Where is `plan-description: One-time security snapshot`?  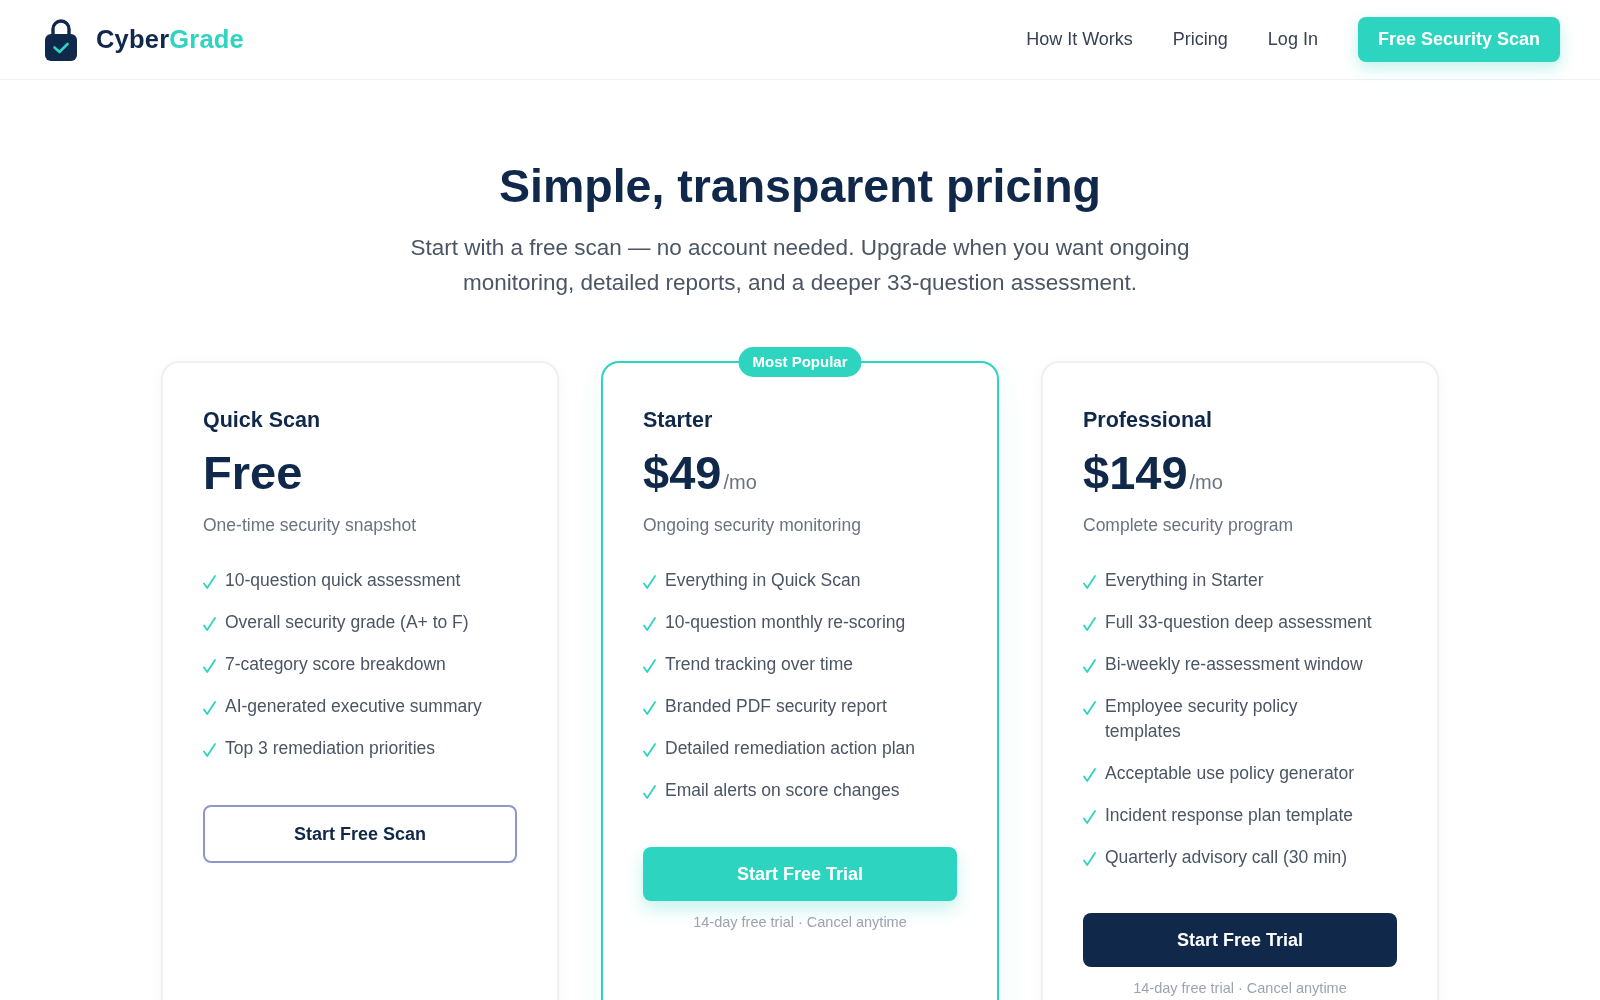
plan-description: One-time security snapshot is located at coordinates (310, 525).